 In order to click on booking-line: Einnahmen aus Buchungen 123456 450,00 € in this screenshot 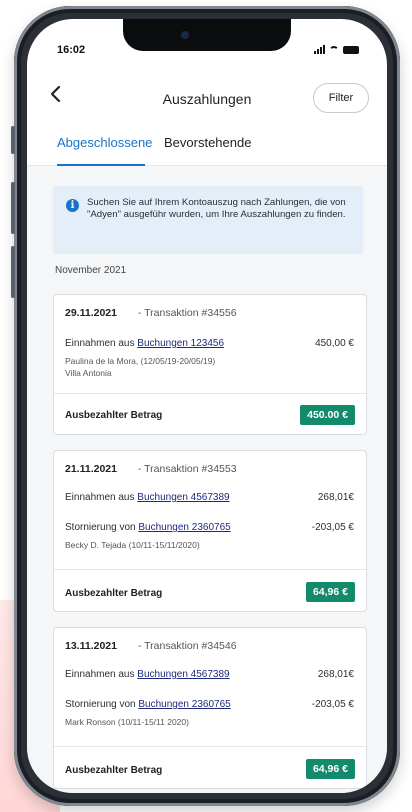, I will do `click(209, 343)`.